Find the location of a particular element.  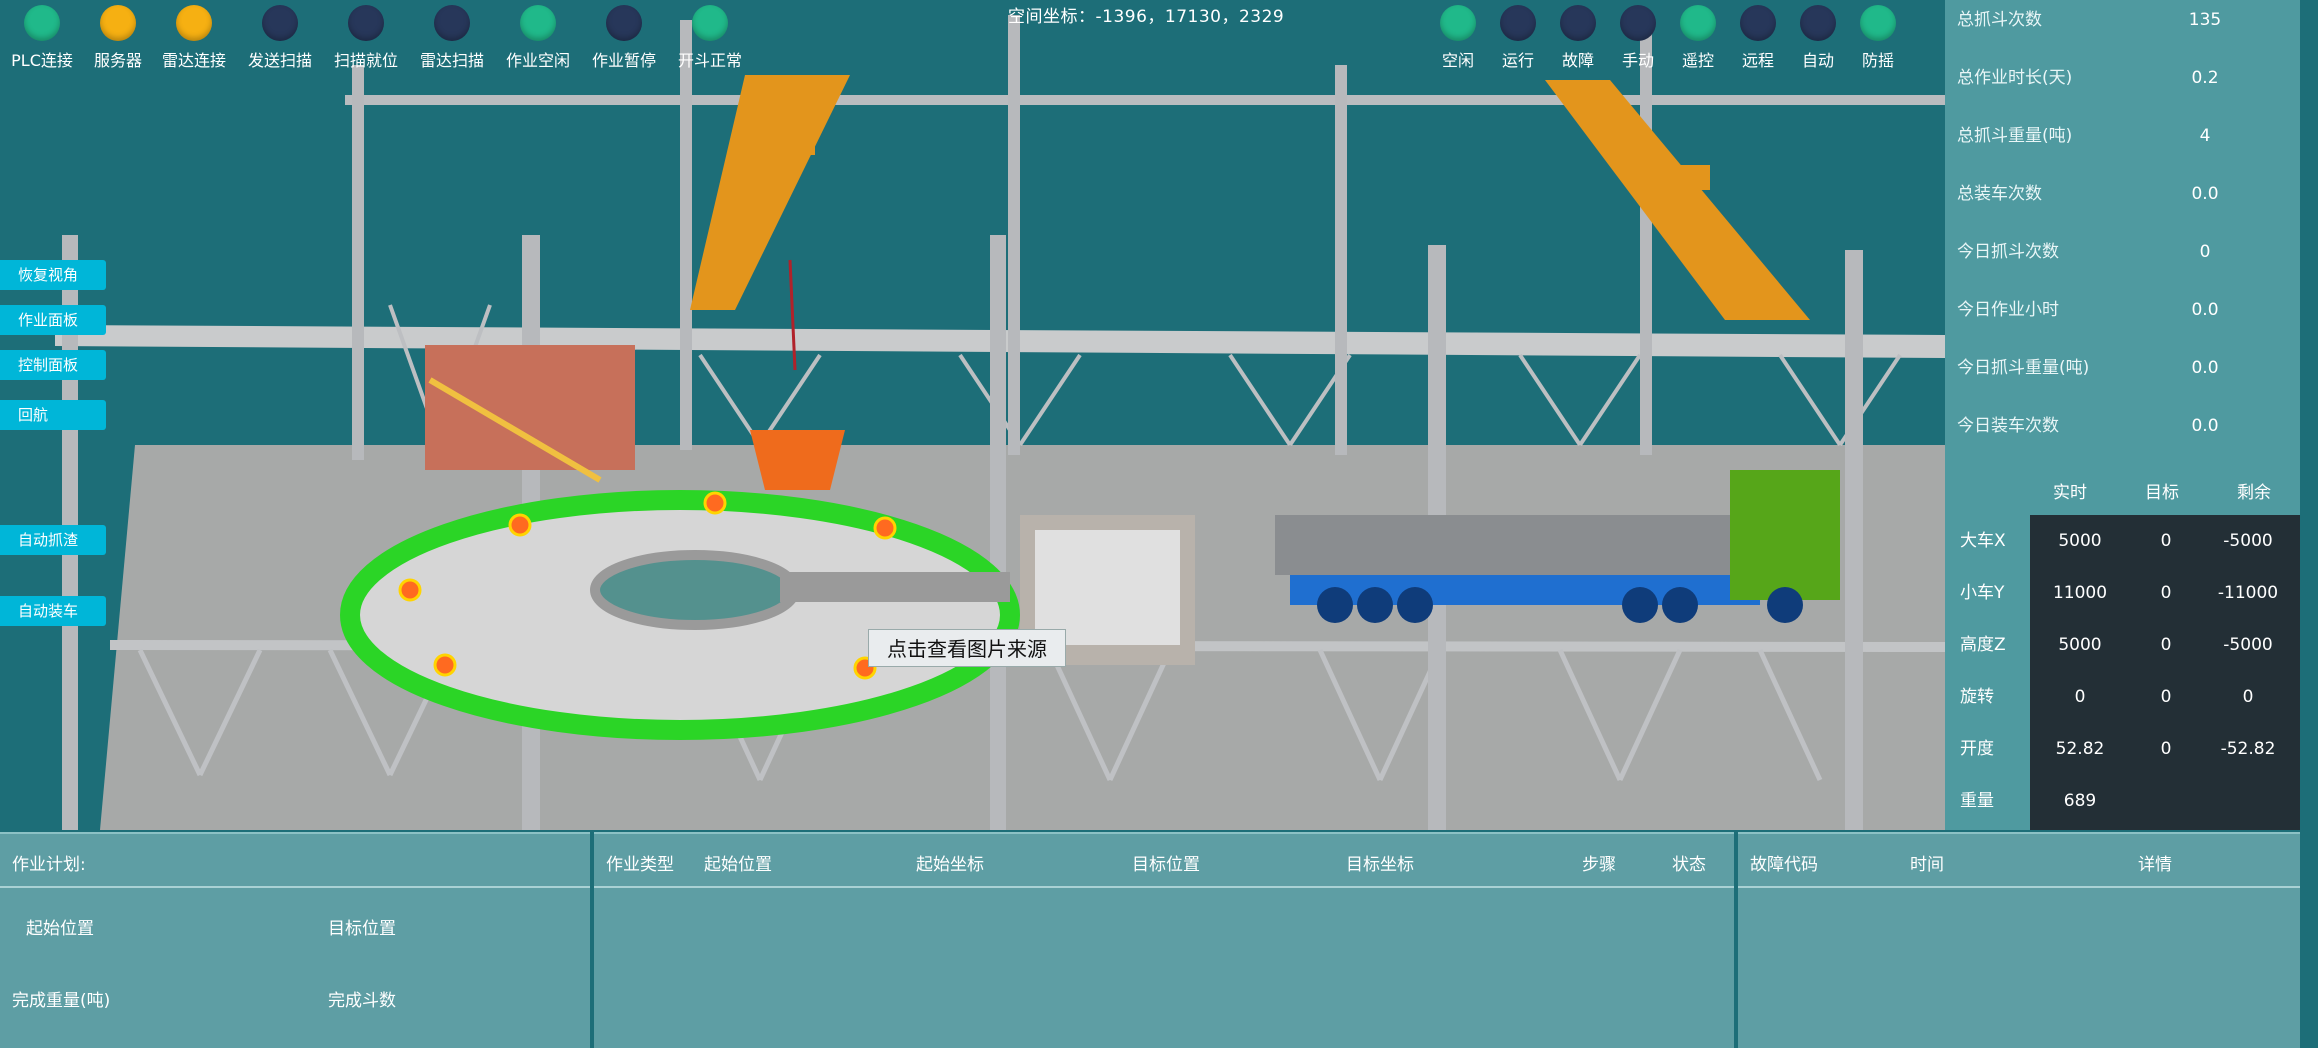

motion-label: 开度 is located at coordinates (1977, 749).